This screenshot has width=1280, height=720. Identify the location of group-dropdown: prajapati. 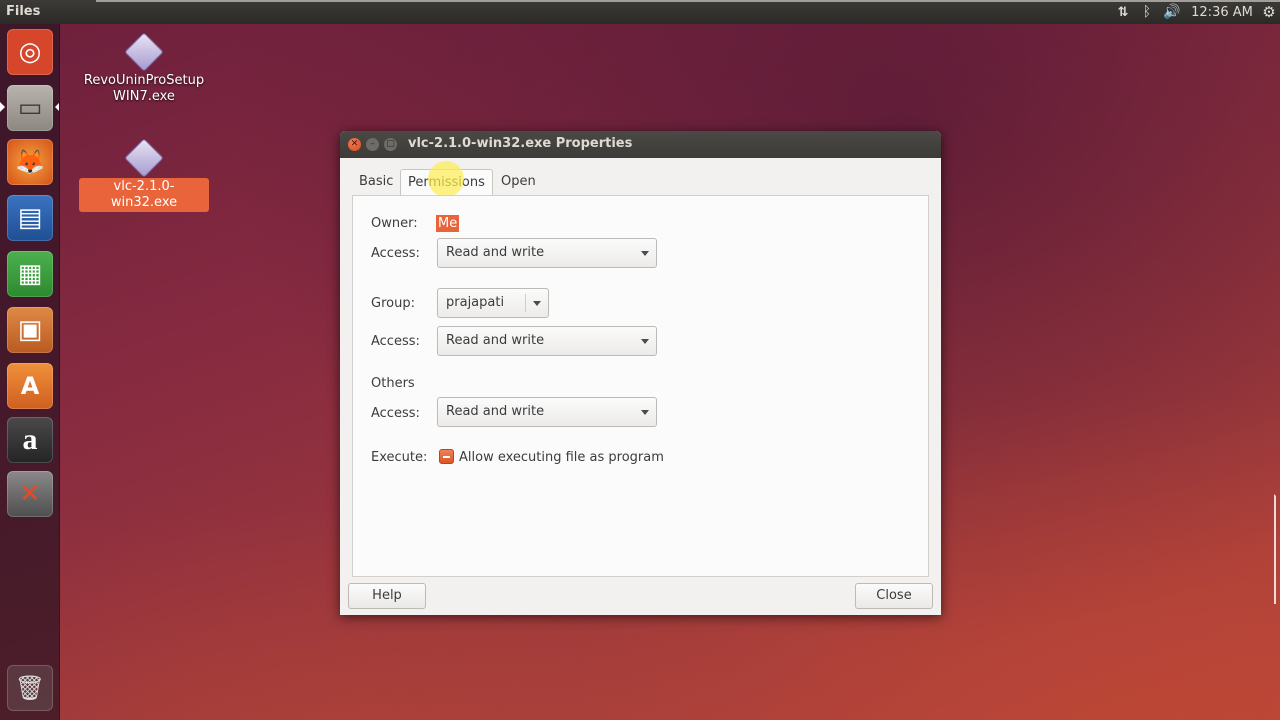
(493, 303).